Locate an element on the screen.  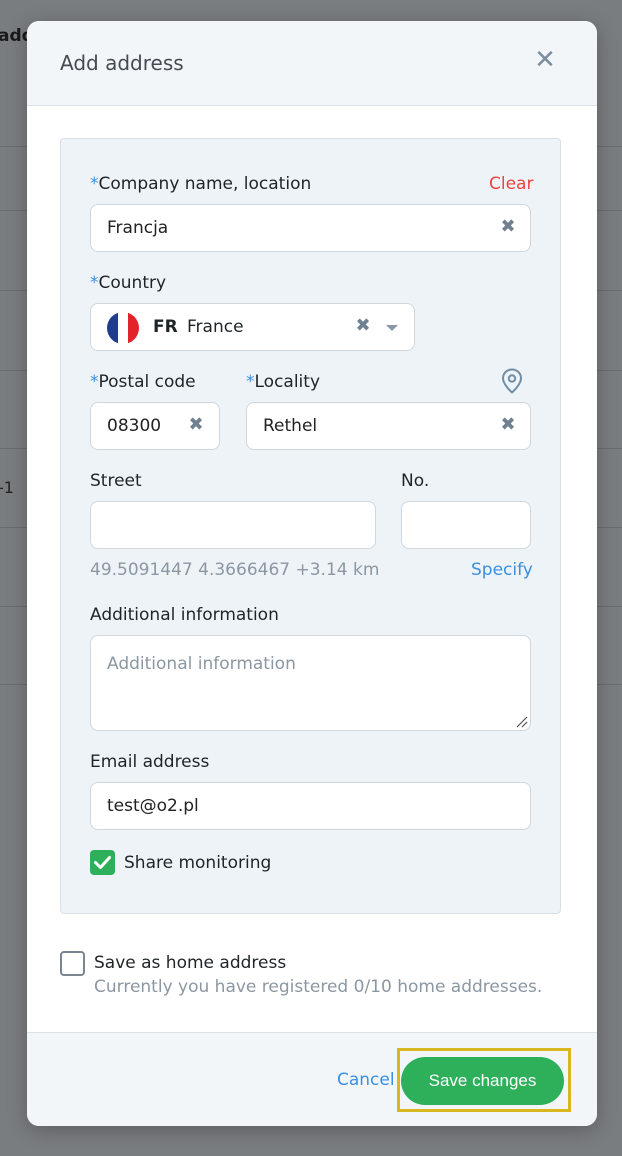
checkmark-icon is located at coordinates (102, 862).